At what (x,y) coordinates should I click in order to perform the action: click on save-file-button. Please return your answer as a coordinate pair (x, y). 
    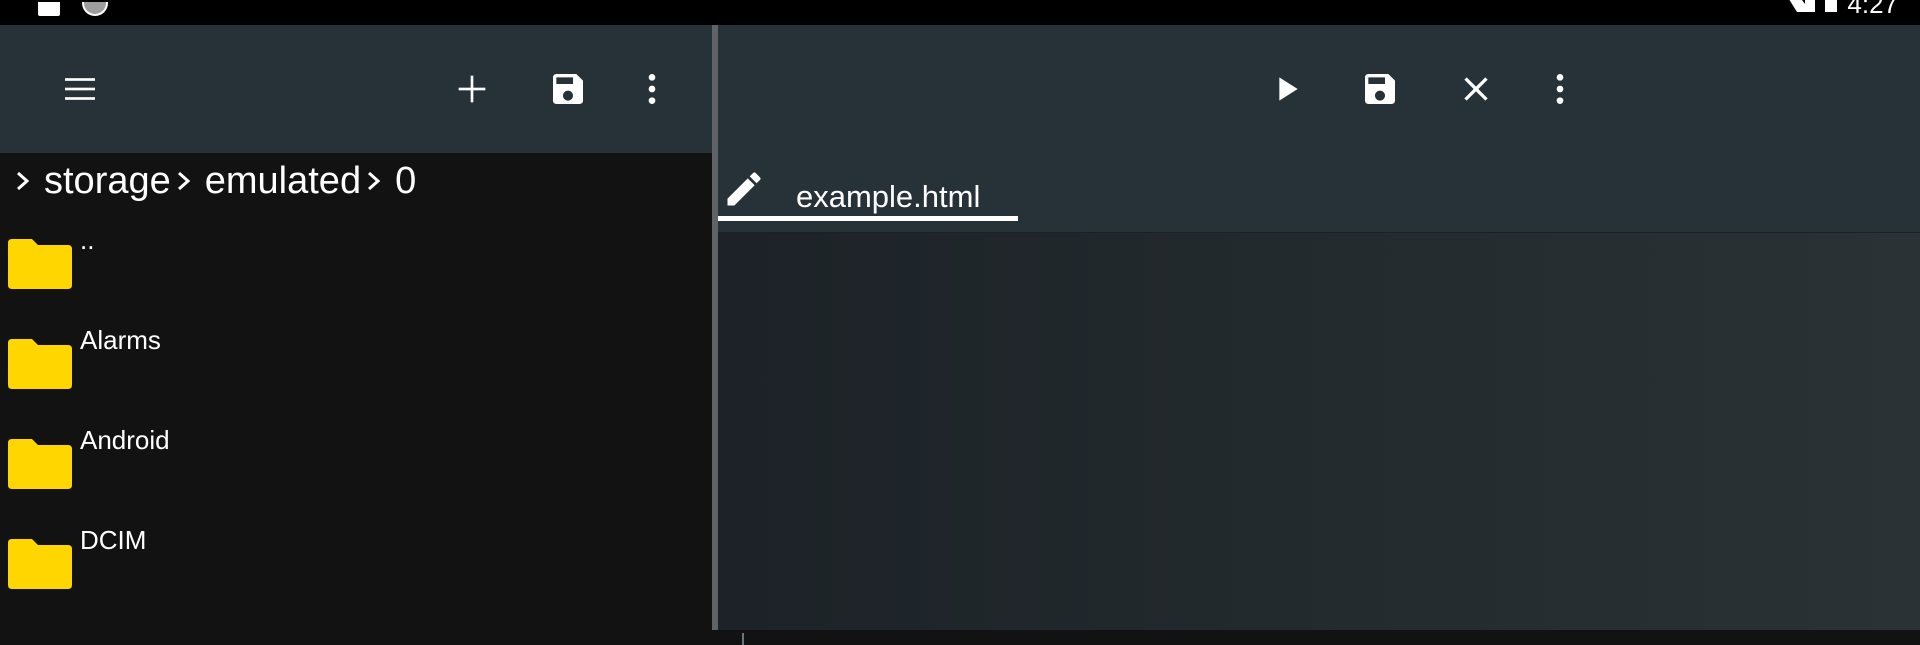
    Looking at the image, I should click on (1380, 89).